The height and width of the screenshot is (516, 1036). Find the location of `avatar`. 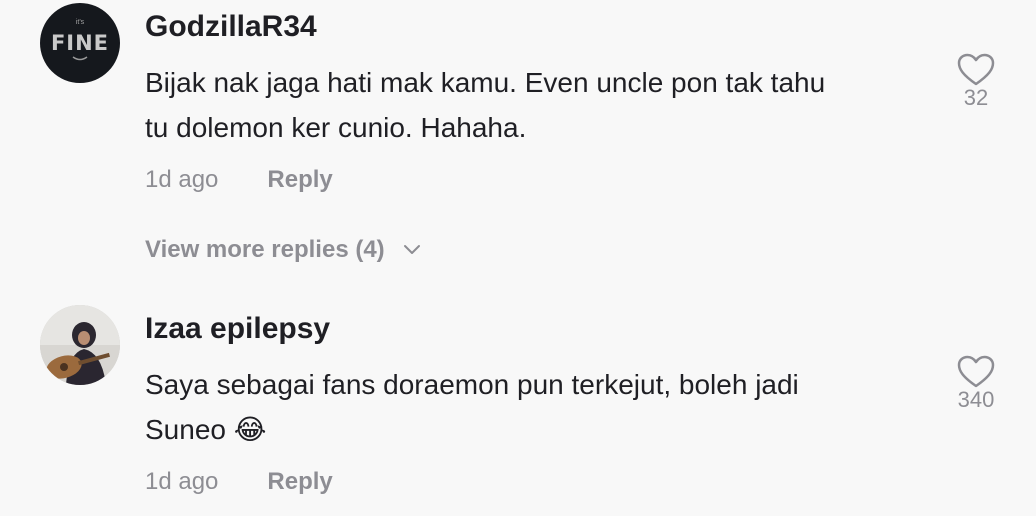

avatar is located at coordinates (80, 345).